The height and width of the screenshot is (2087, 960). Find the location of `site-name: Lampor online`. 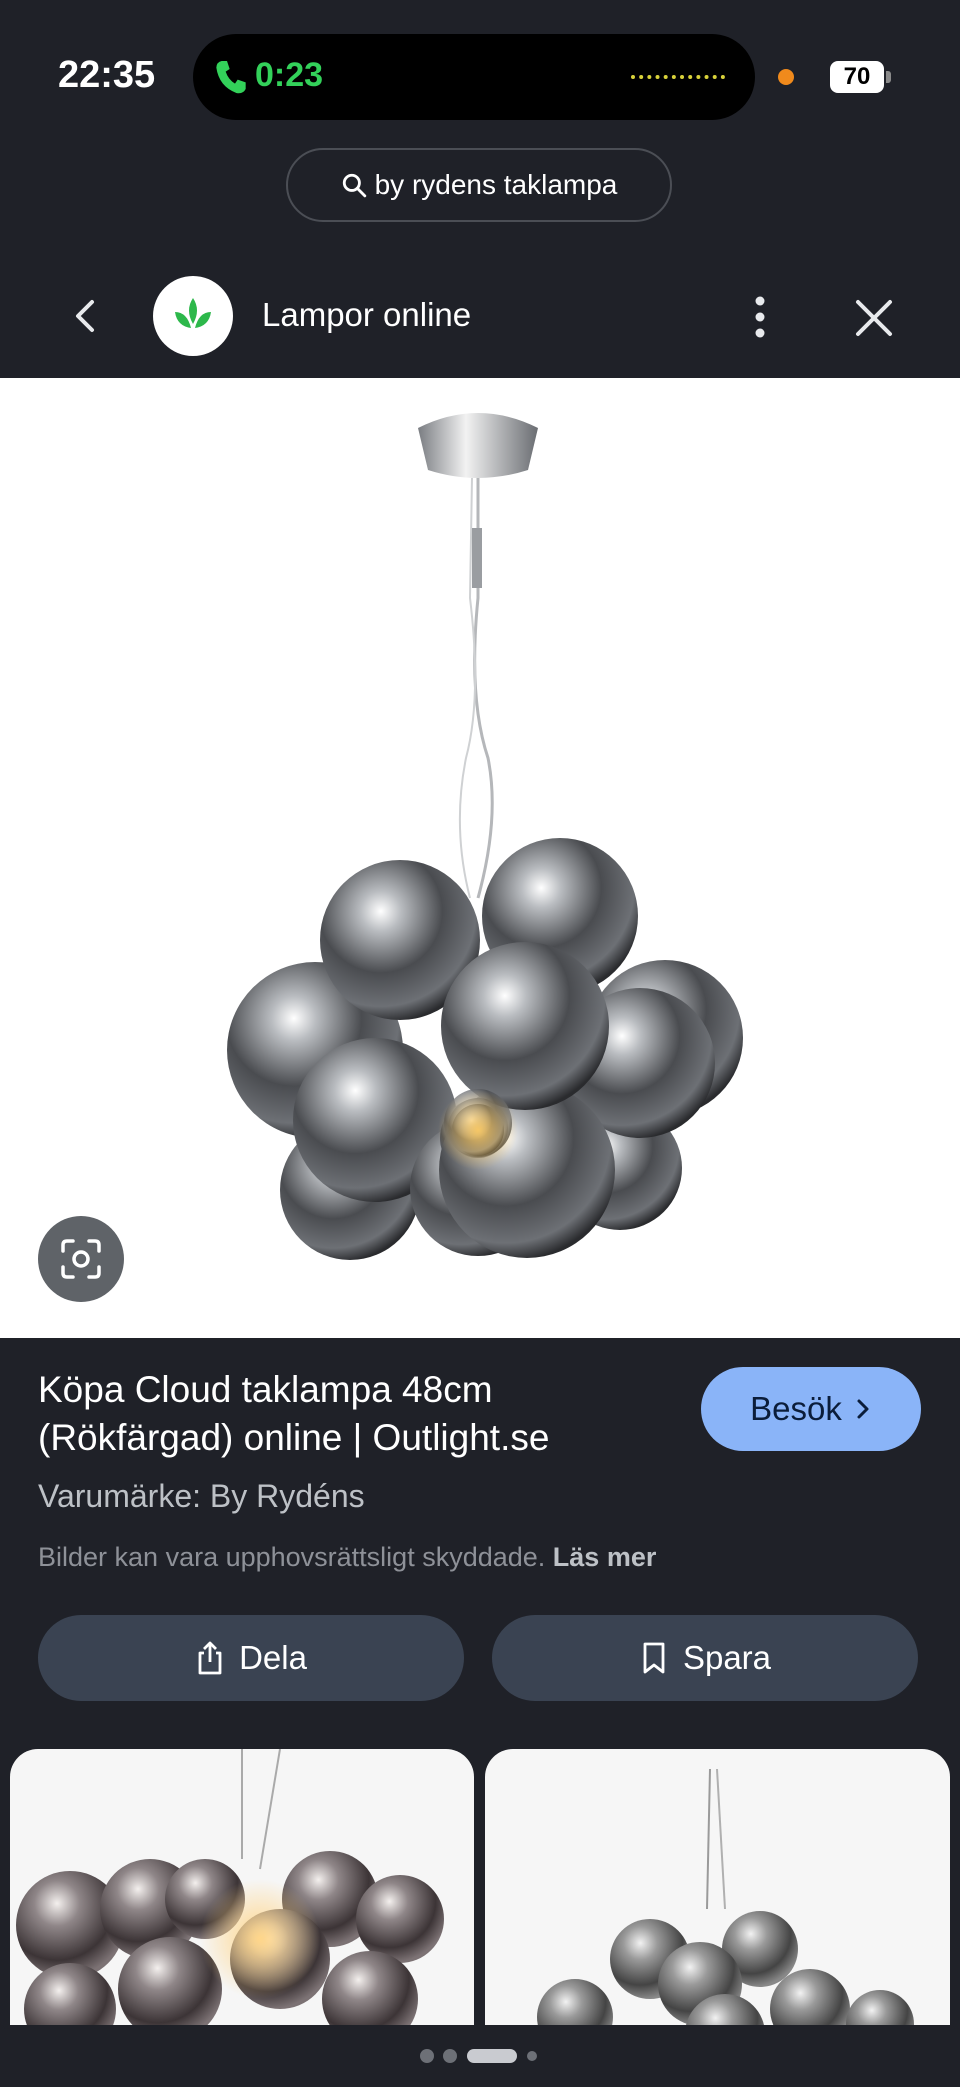

site-name: Lampor online is located at coordinates (366, 315).